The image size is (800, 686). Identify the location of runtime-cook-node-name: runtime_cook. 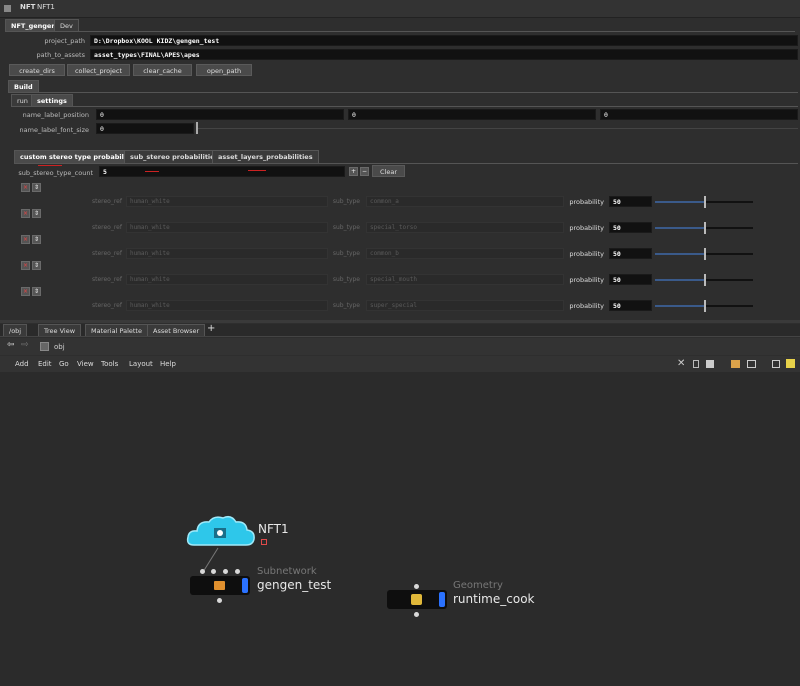
(494, 599).